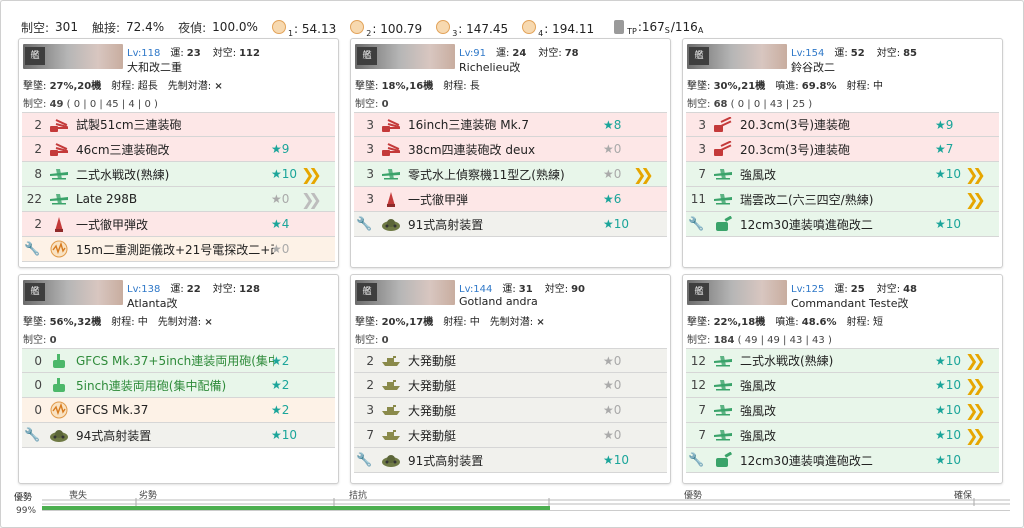  I want to click on equipment-slot: 3 大発動艇 ★0, so click(510, 410).